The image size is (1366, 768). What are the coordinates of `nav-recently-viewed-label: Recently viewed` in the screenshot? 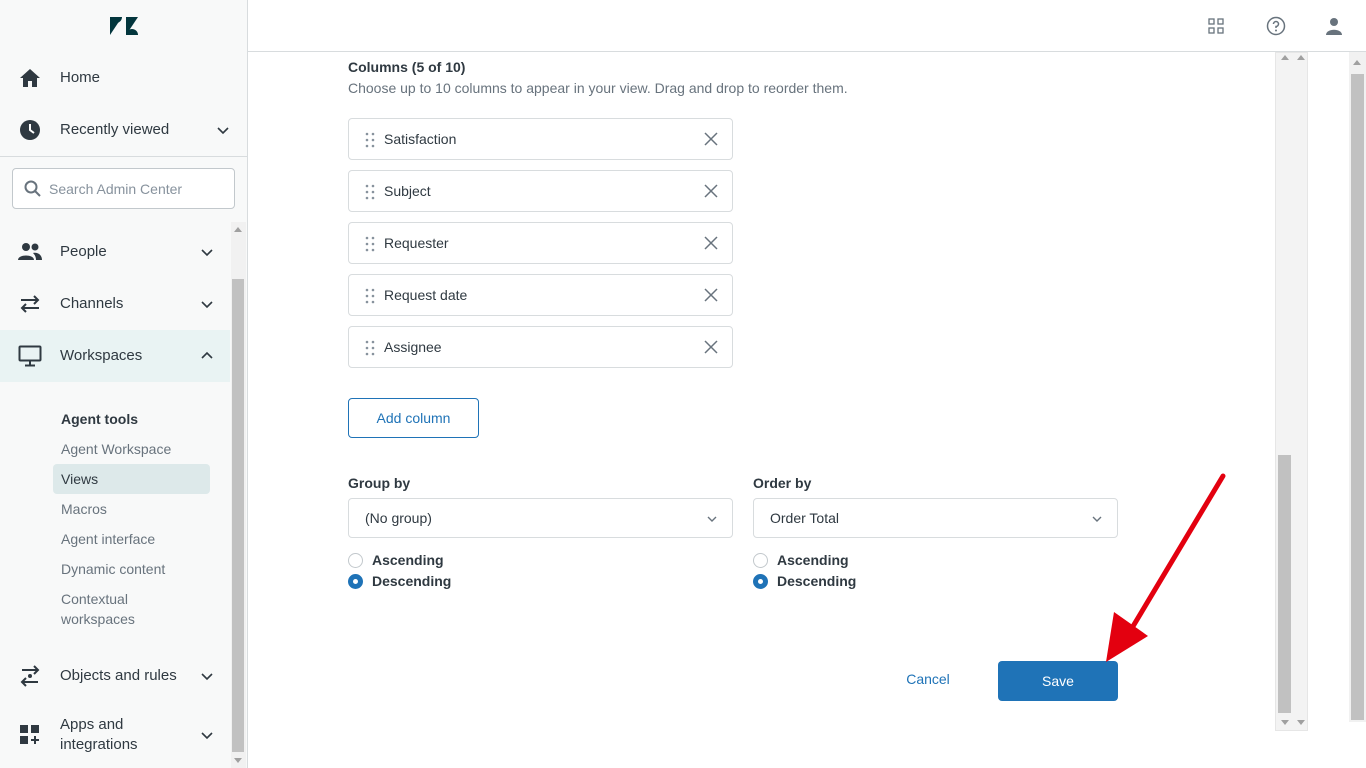 It's located at (115, 129).